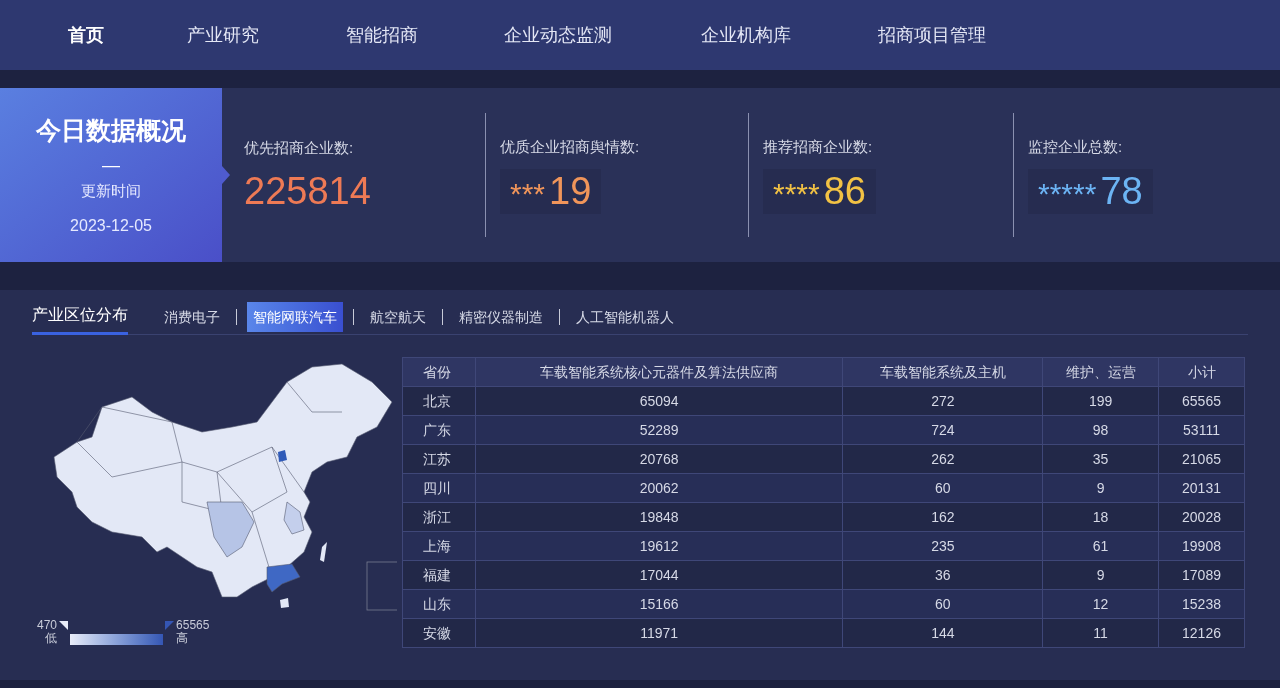 This screenshot has width=1280, height=688. I want to click on stat-label: 监控企业总数:, so click(1076, 147).